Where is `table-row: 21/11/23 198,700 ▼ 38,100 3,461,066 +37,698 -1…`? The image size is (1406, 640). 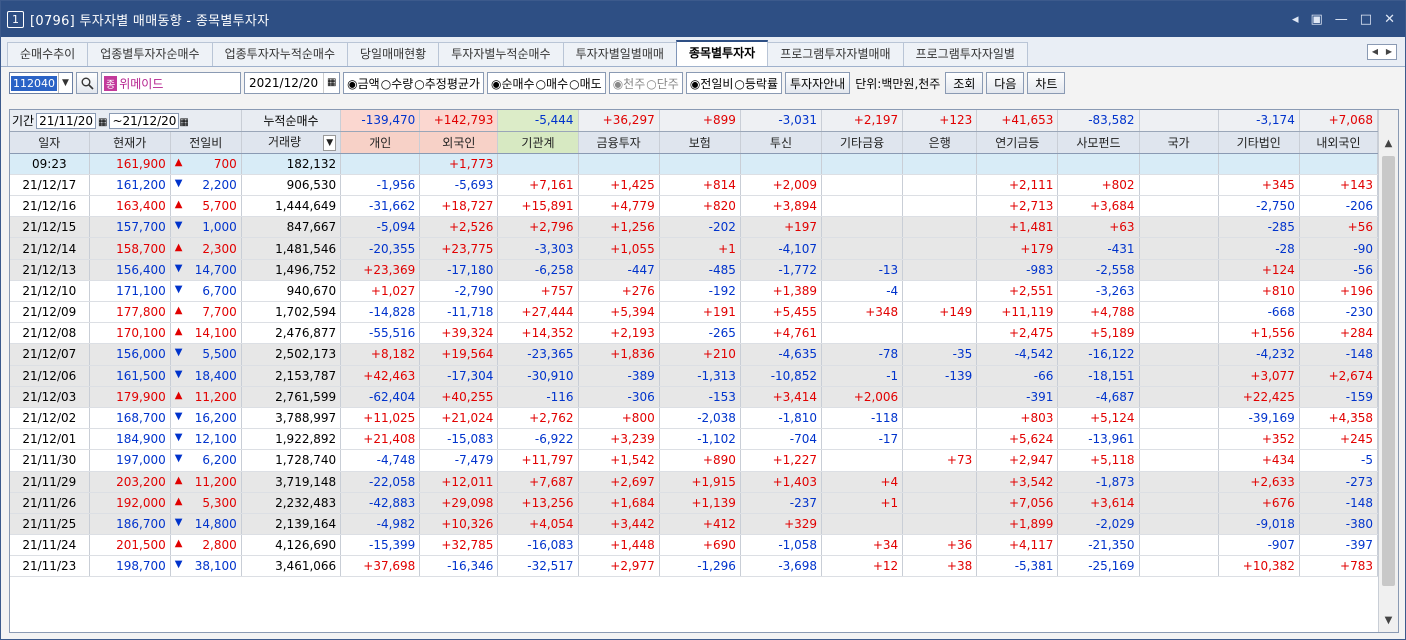
table-row: 21/11/23 198,700 ▼ 38,100 3,461,066 +37,698 -1… is located at coordinates (694, 566).